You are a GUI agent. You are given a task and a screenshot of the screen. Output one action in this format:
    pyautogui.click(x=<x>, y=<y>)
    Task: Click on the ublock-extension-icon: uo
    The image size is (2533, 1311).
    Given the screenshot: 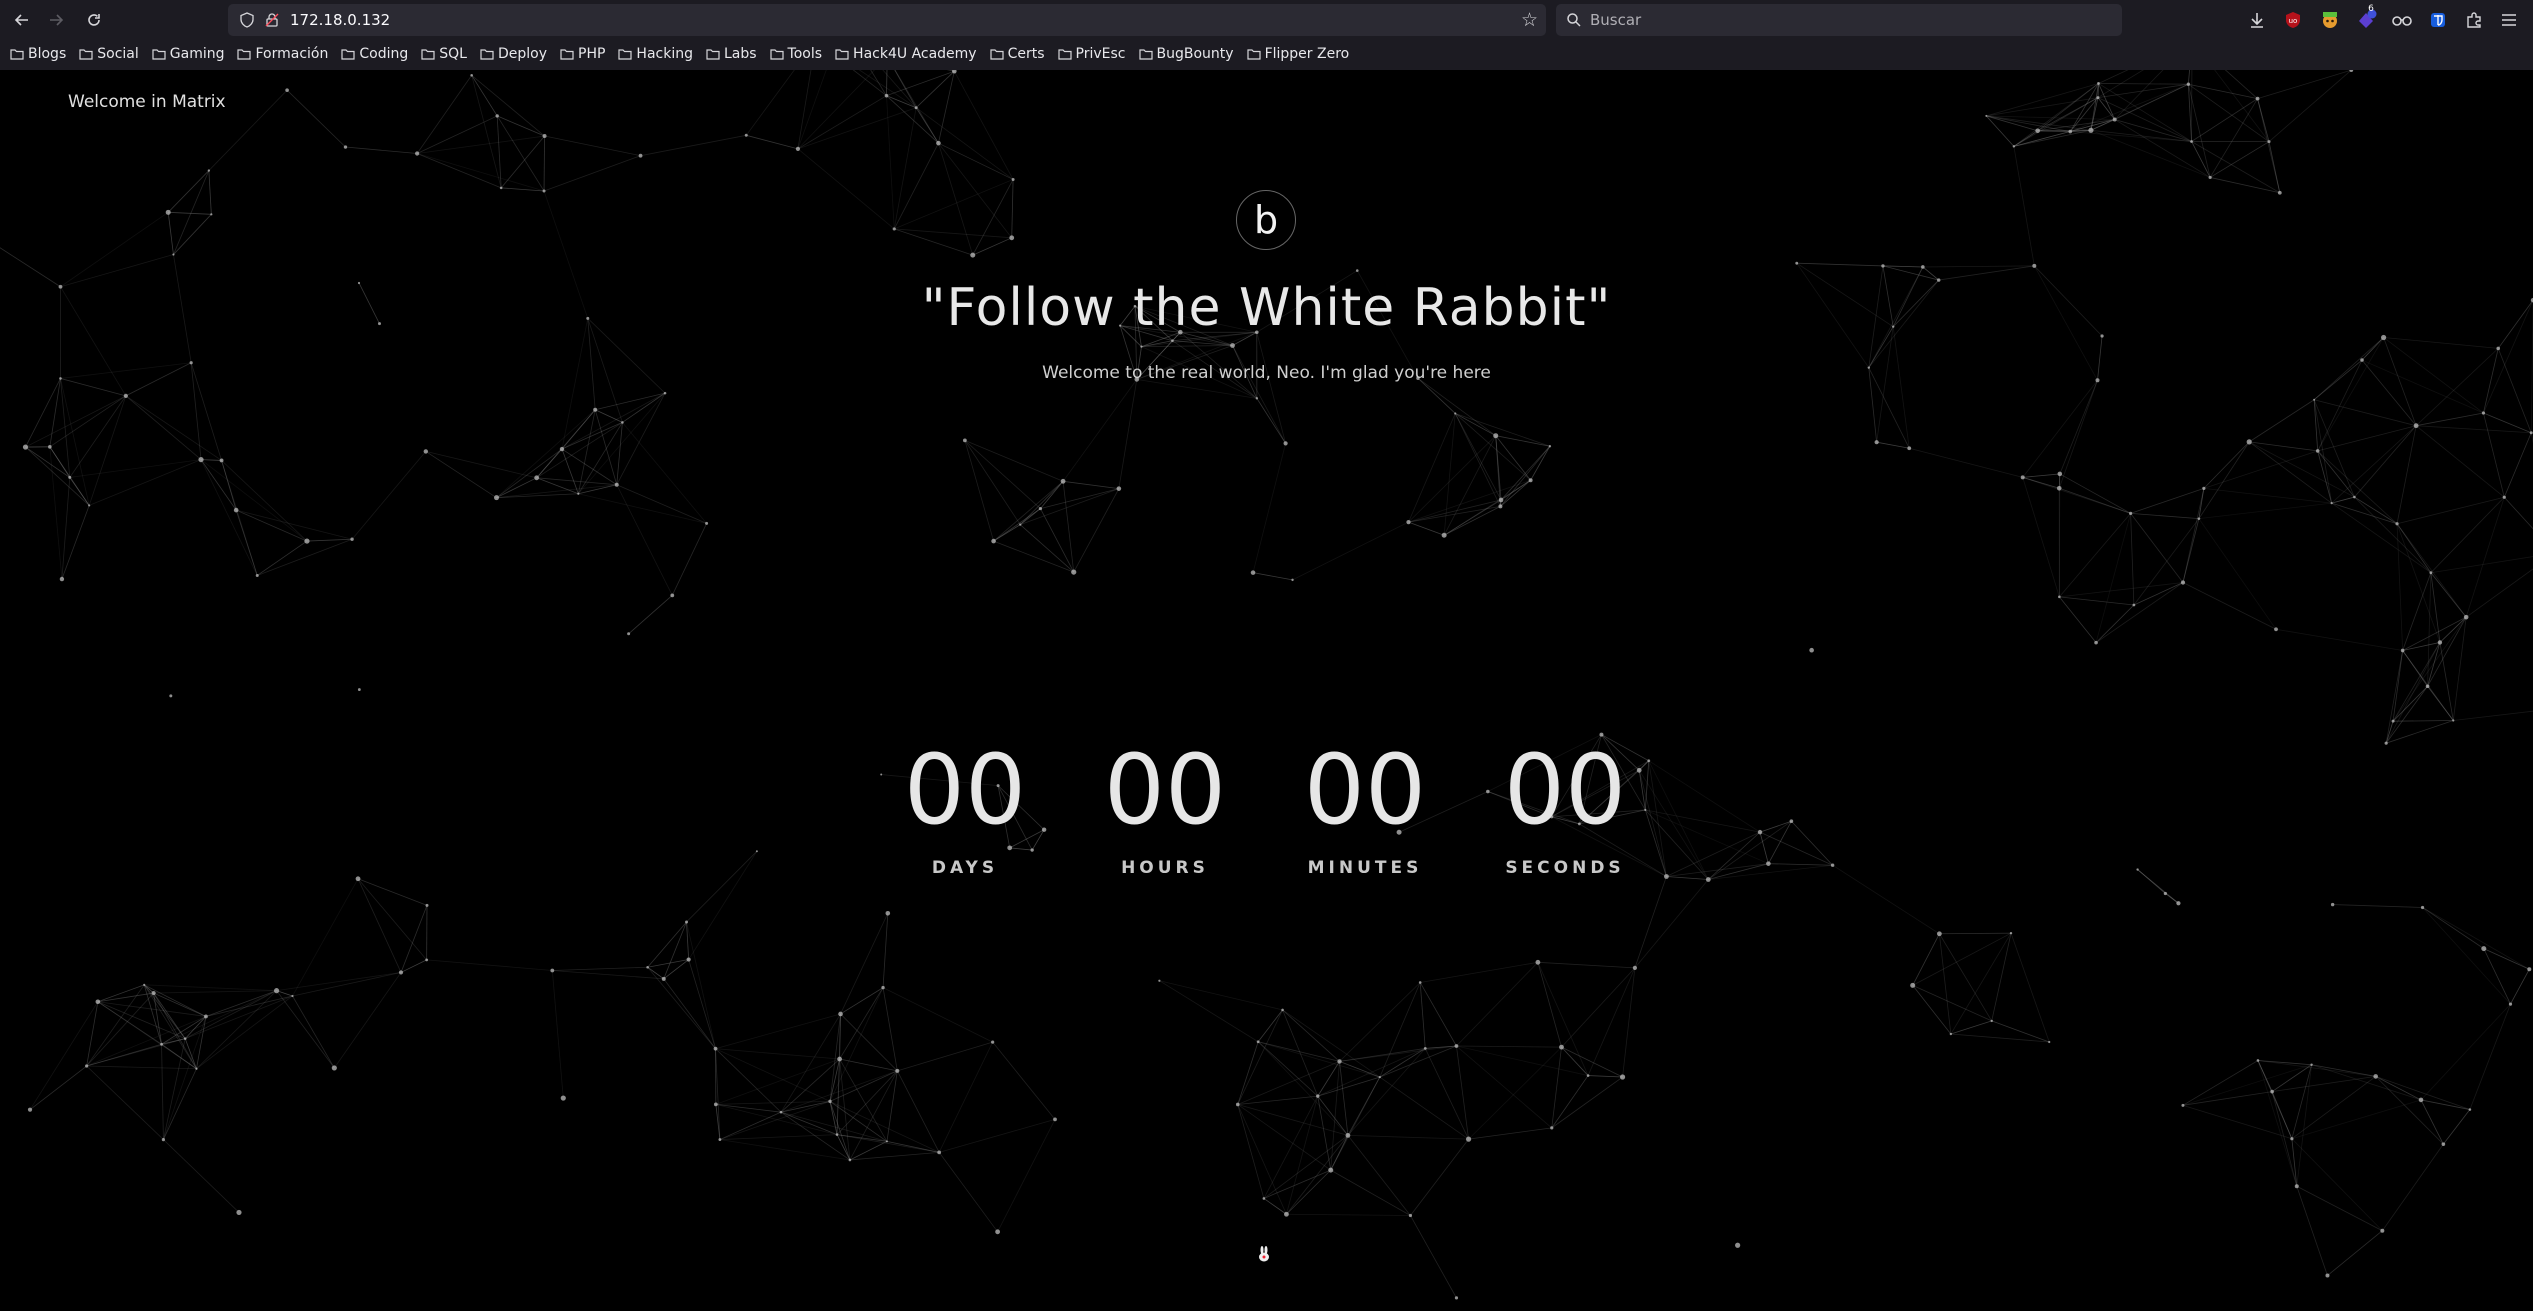 What is the action you would take?
    pyautogui.click(x=2293, y=20)
    